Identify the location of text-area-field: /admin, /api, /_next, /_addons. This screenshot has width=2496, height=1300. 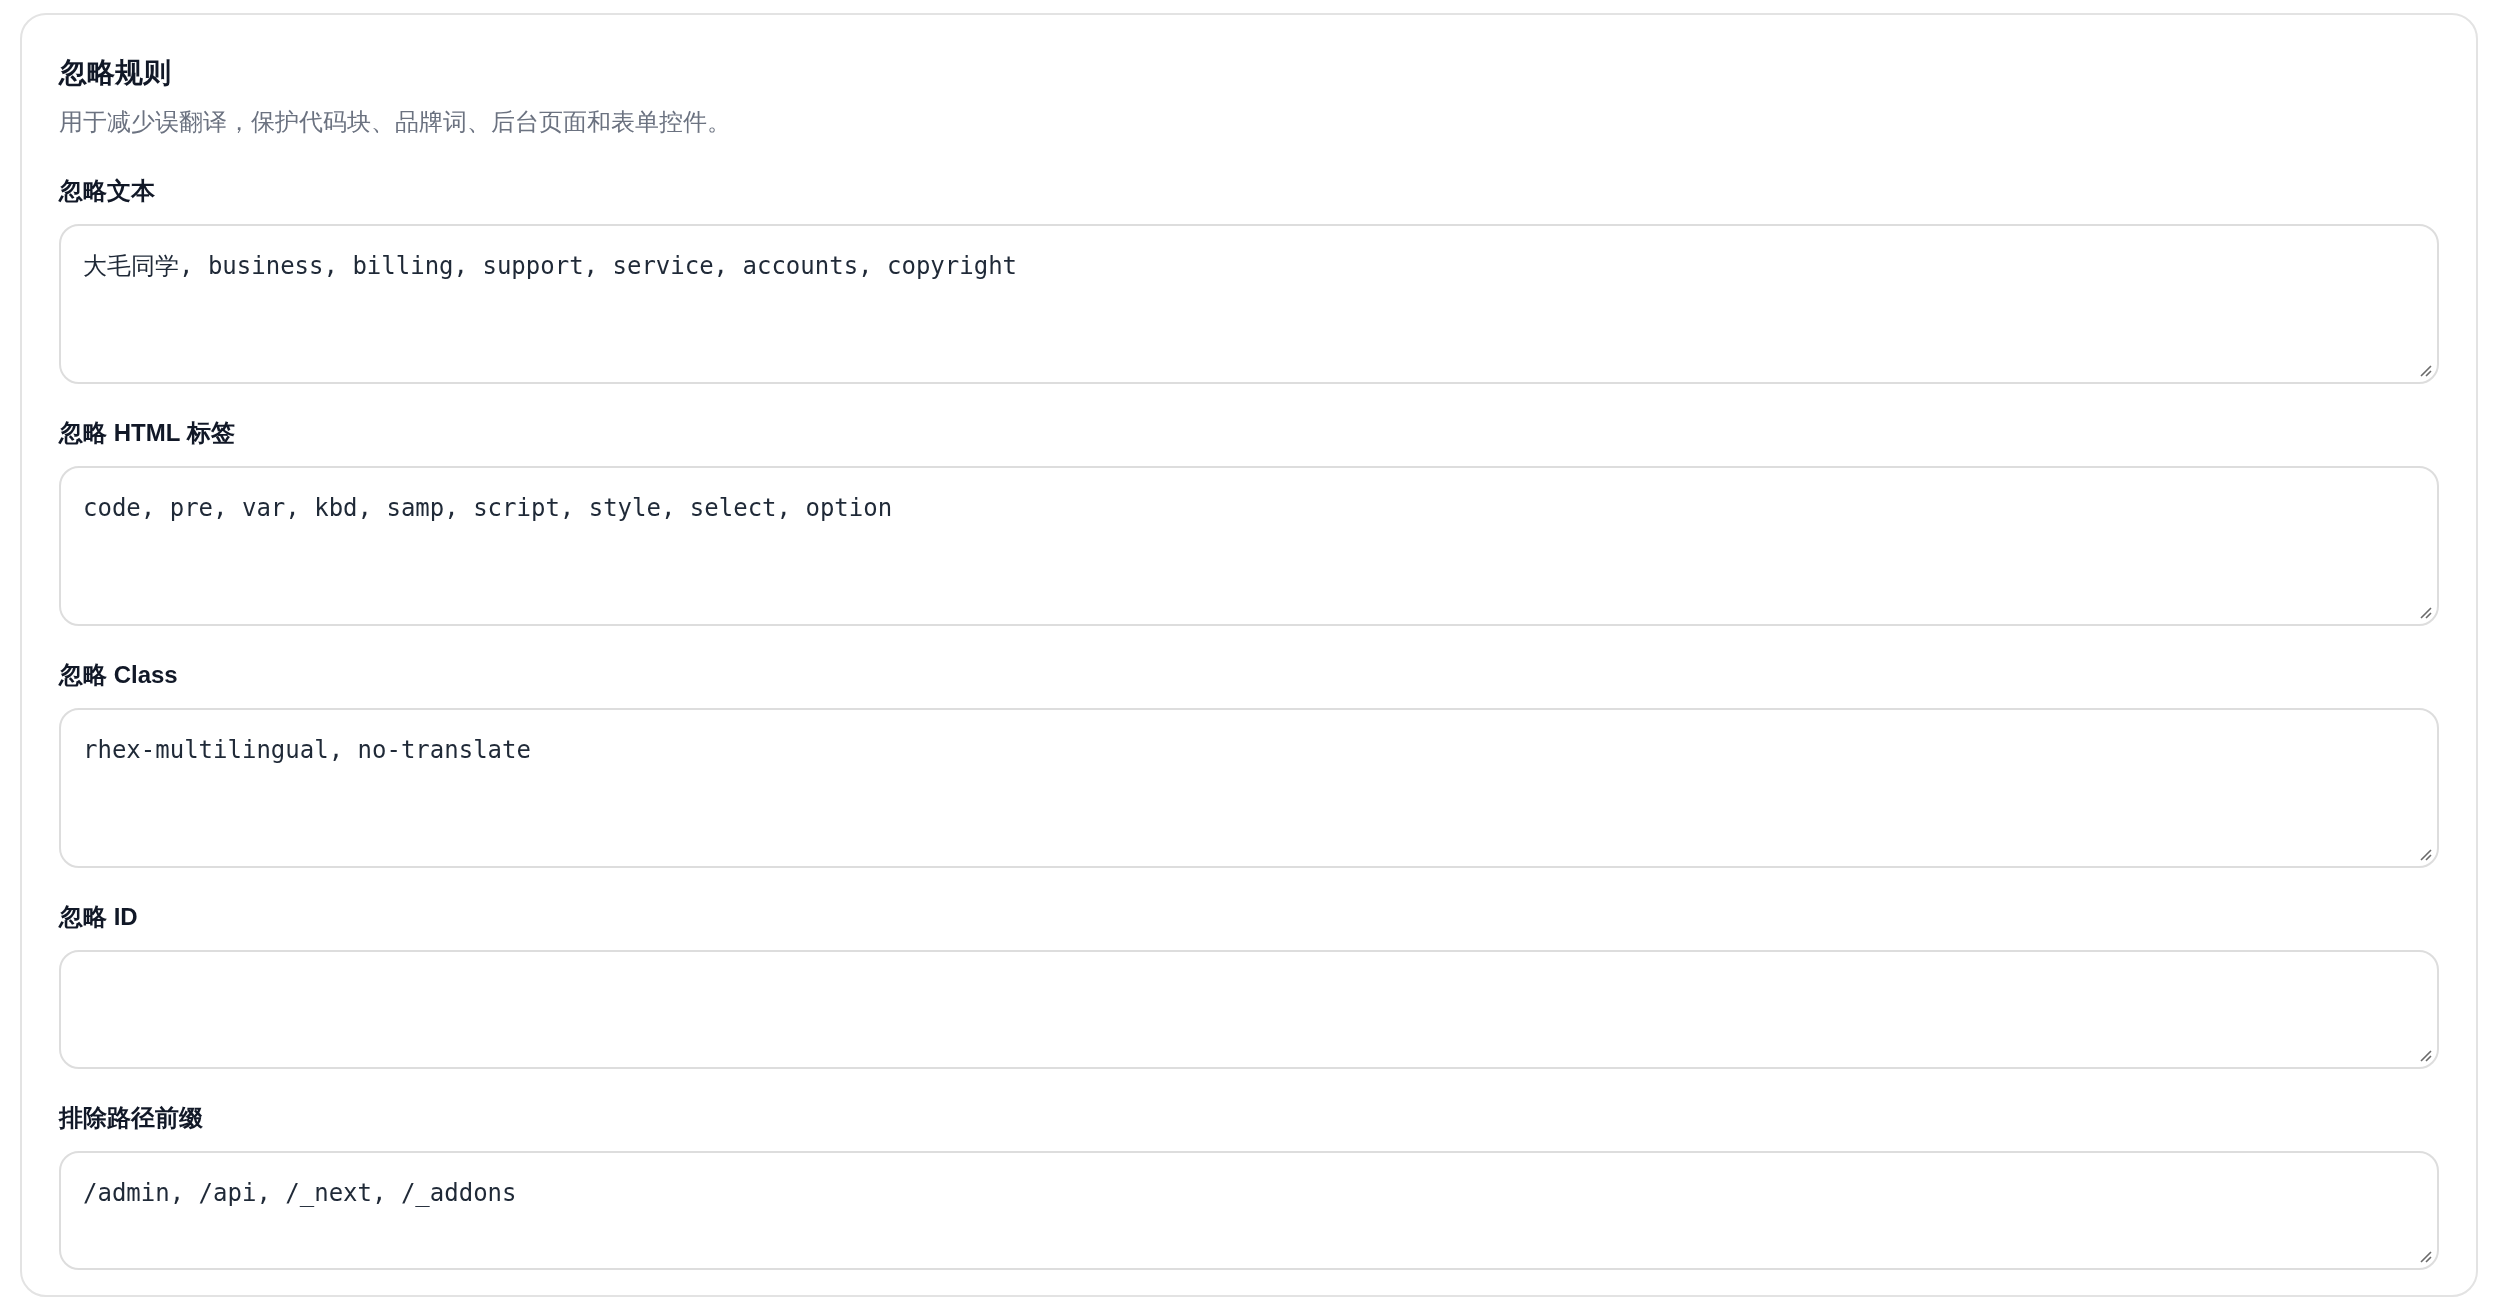
(1249, 1210).